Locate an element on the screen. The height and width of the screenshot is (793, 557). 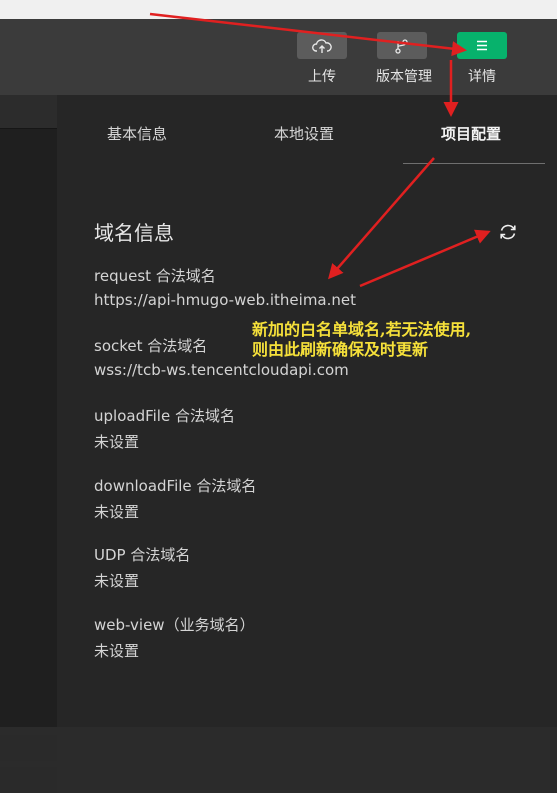
branch-icon is located at coordinates (401, 46).